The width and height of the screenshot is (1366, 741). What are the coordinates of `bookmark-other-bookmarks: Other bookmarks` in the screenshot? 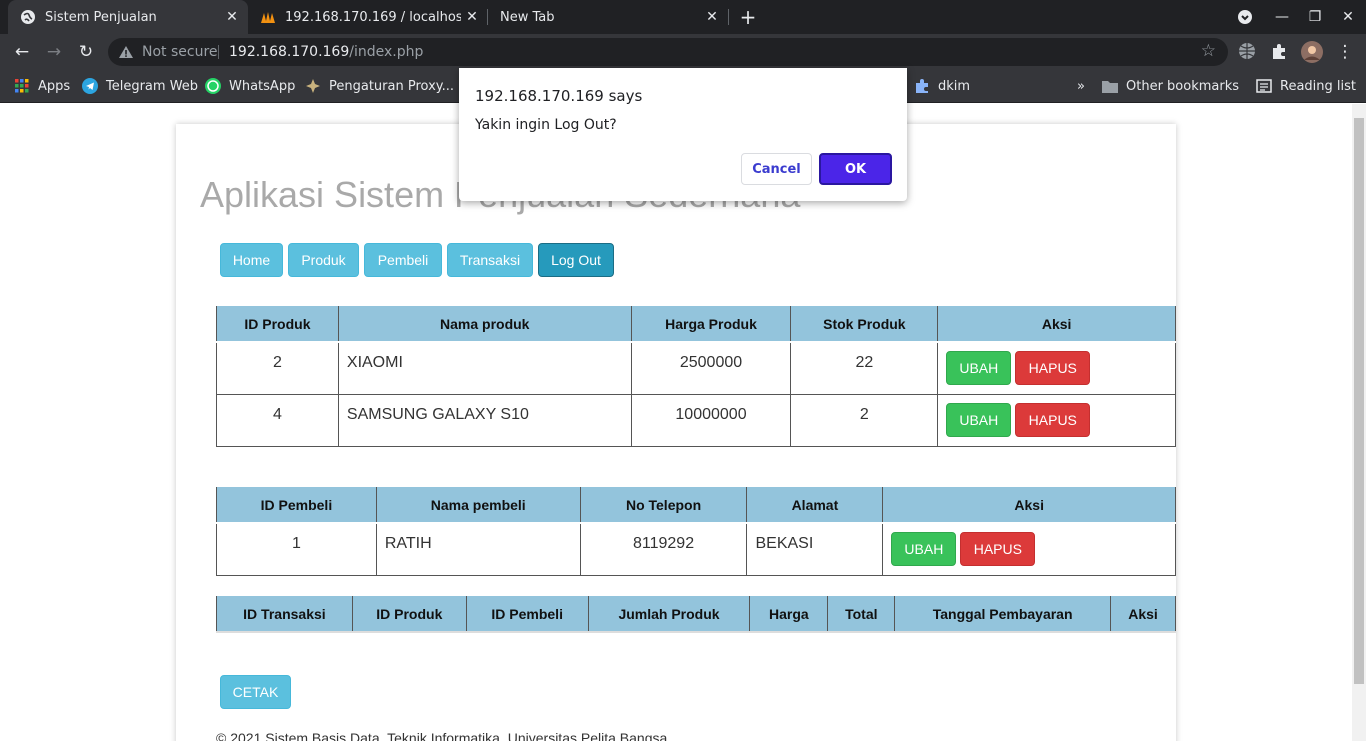 It's located at (1170, 86).